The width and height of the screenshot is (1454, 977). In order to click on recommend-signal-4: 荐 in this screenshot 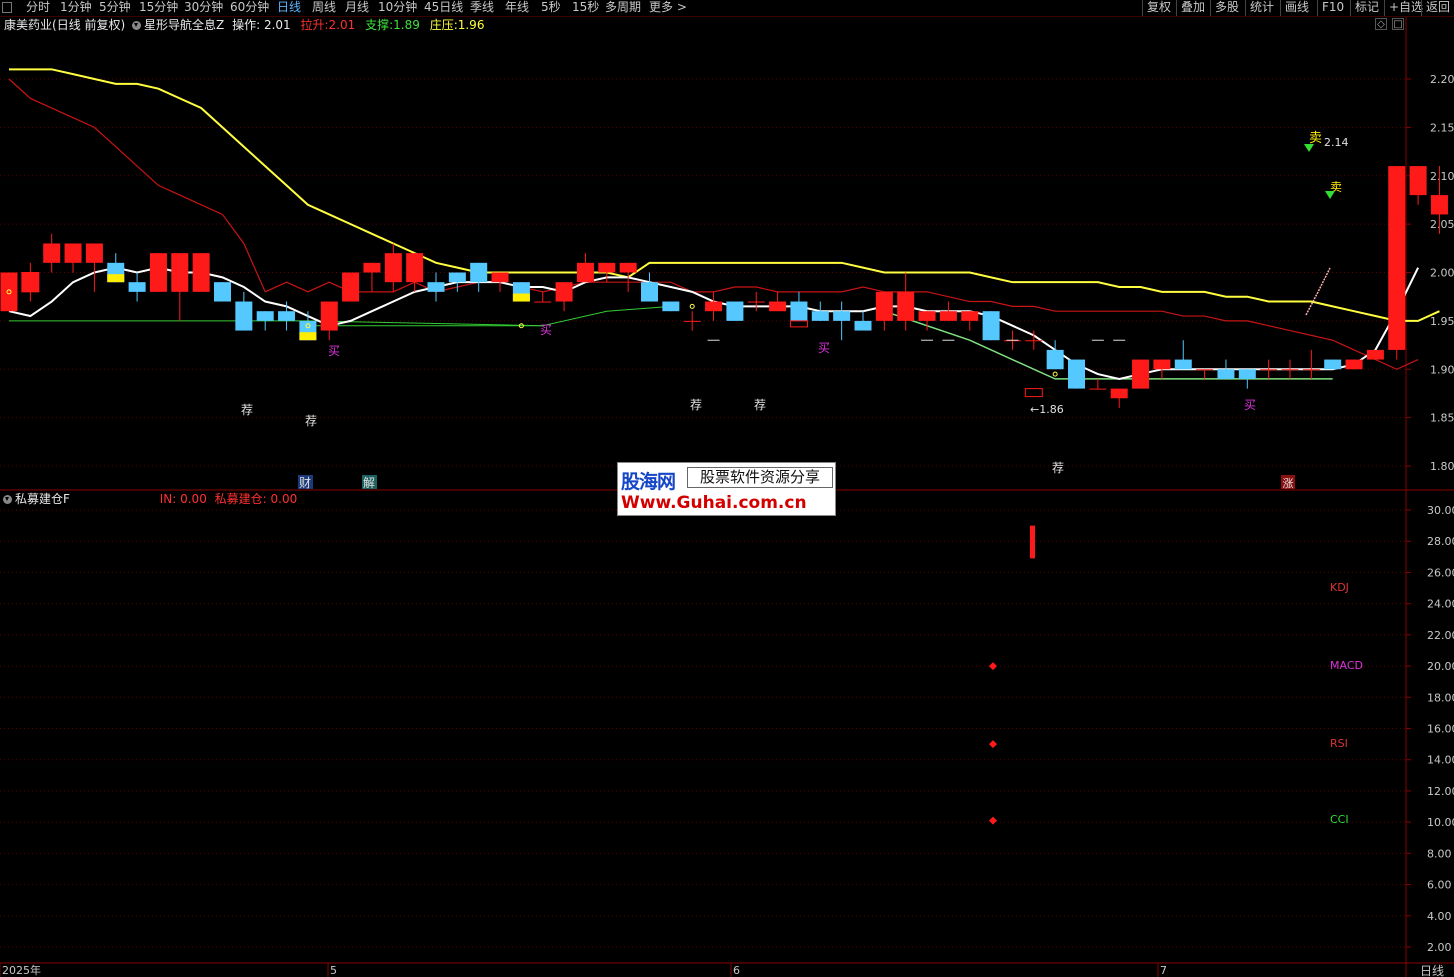, I will do `click(1058, 468)`.